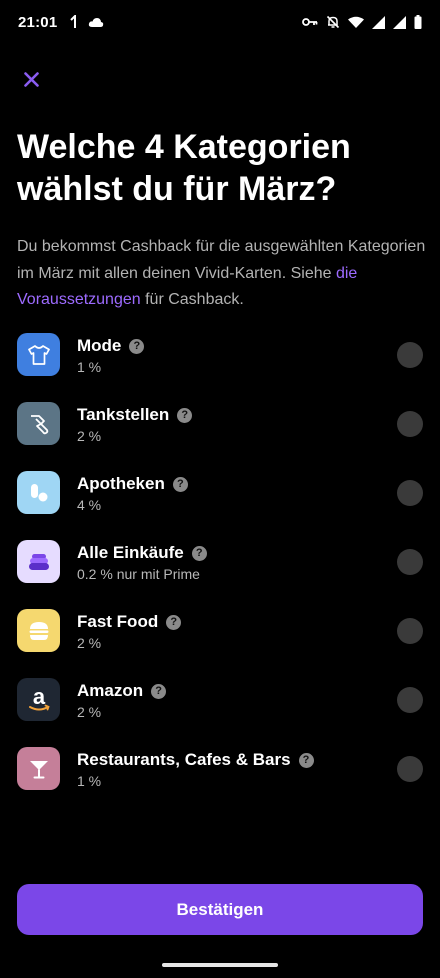 The width and height of the screenshot is (440, 978). What do you see at coordinates (220, 24) in the screenshot?
I see `status-bar: 21:01` at bounding box center [220, 24].